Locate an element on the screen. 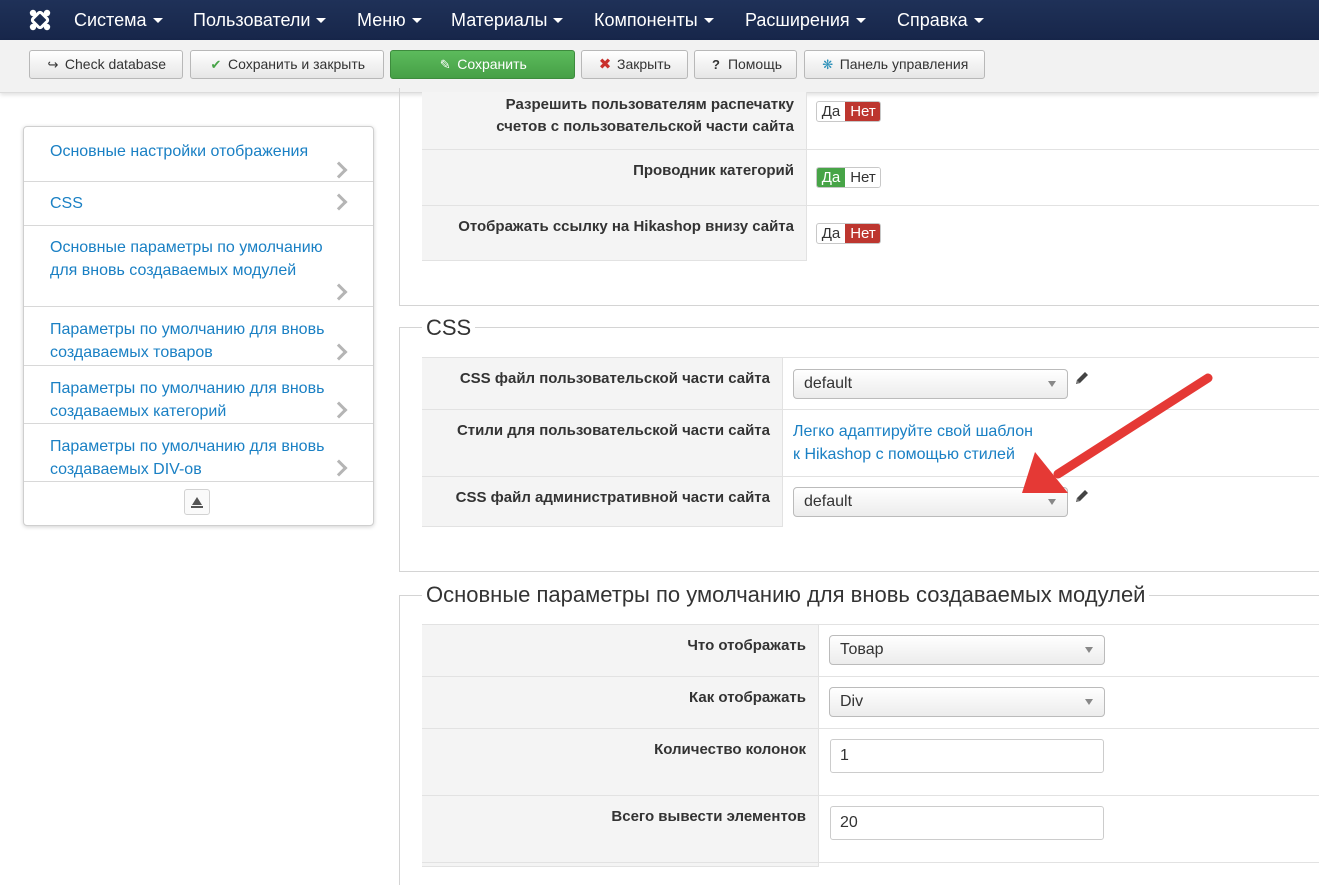 The width and height of the screenshot is (1319, 885). nav-menu-extensions: Расширения is located at coordinates (805, 20).